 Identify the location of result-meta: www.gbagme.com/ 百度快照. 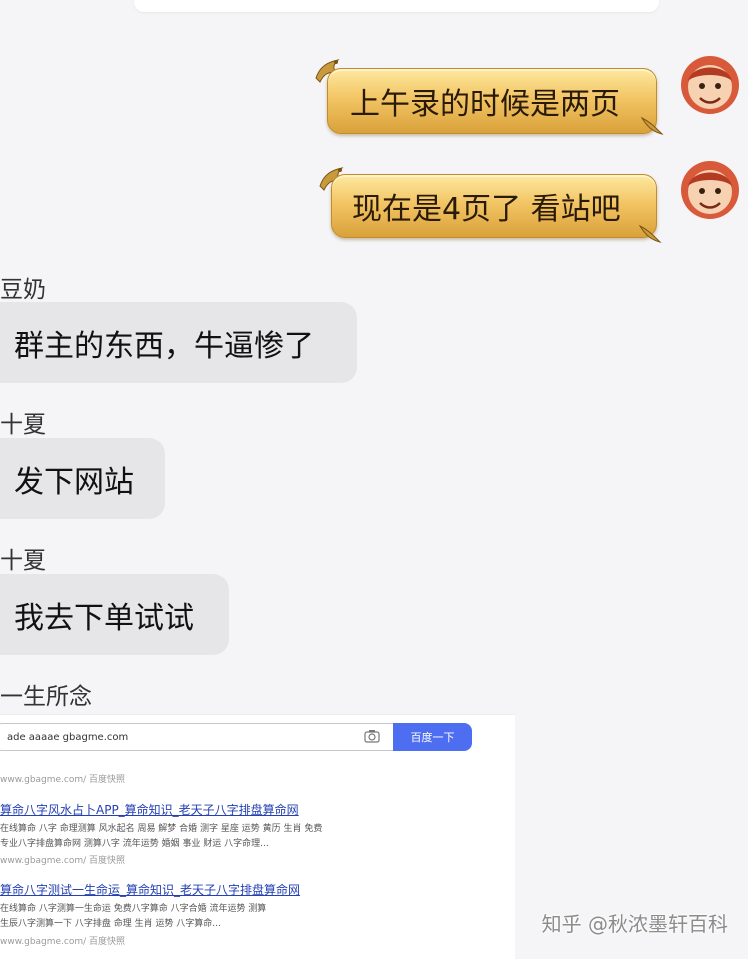
(63, 780).